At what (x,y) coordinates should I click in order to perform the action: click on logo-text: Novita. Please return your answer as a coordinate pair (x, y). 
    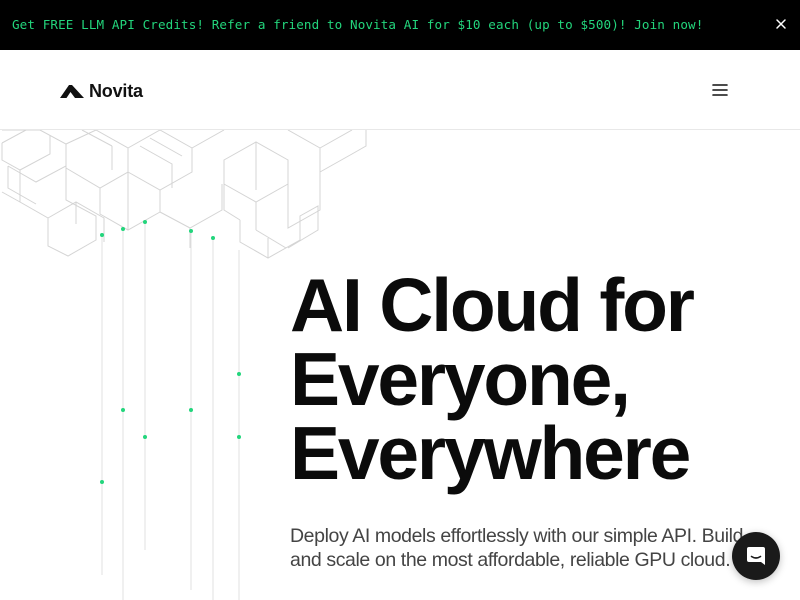
    Looking at the image, I should click on (116, 90).